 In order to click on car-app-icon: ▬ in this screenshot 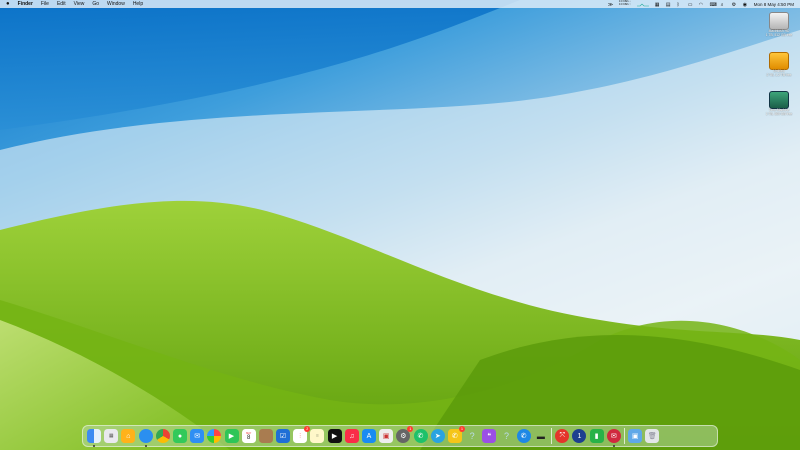, I will do `click(541, 436)`.